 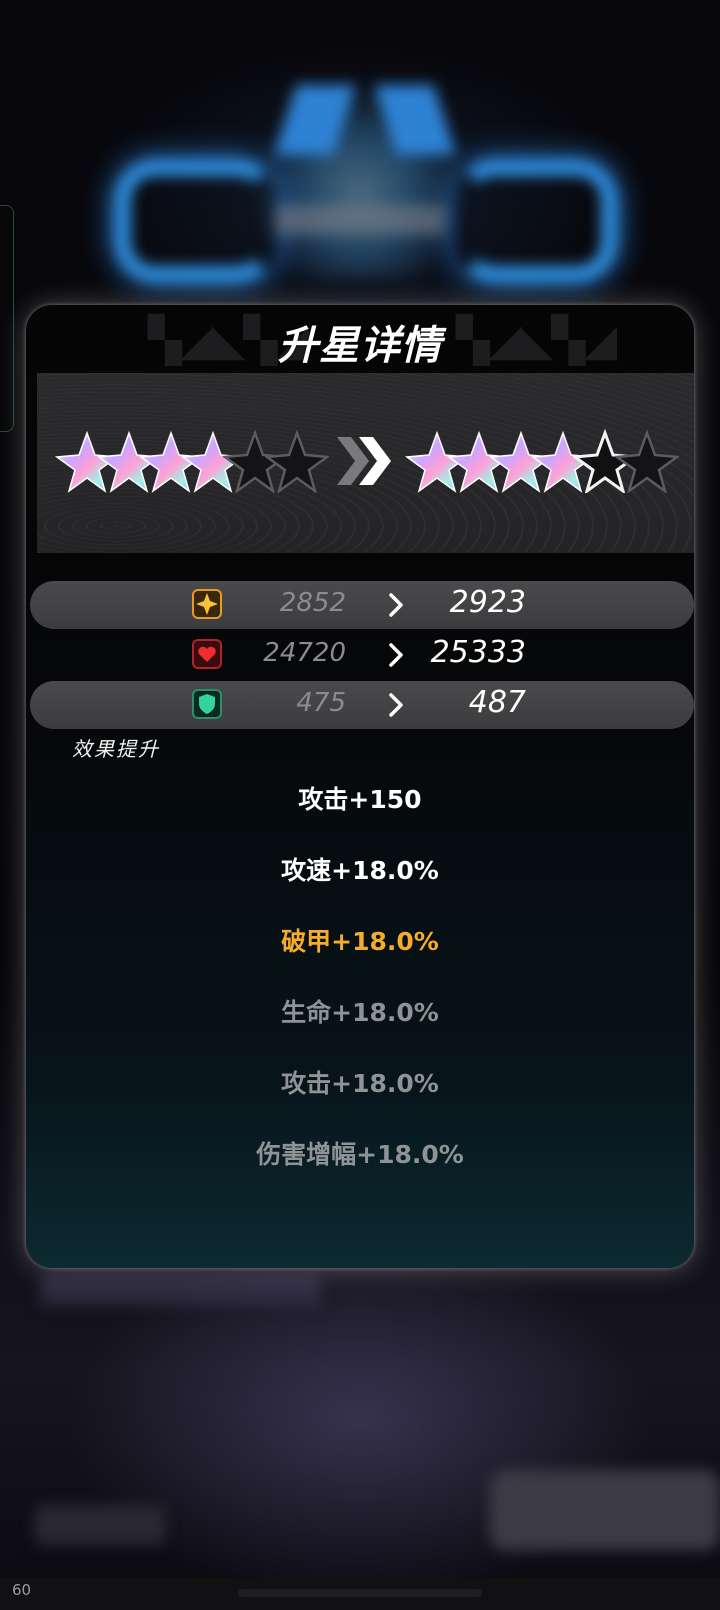 I want to click on stat-old-value: 24720, so click(x=304, y=653).